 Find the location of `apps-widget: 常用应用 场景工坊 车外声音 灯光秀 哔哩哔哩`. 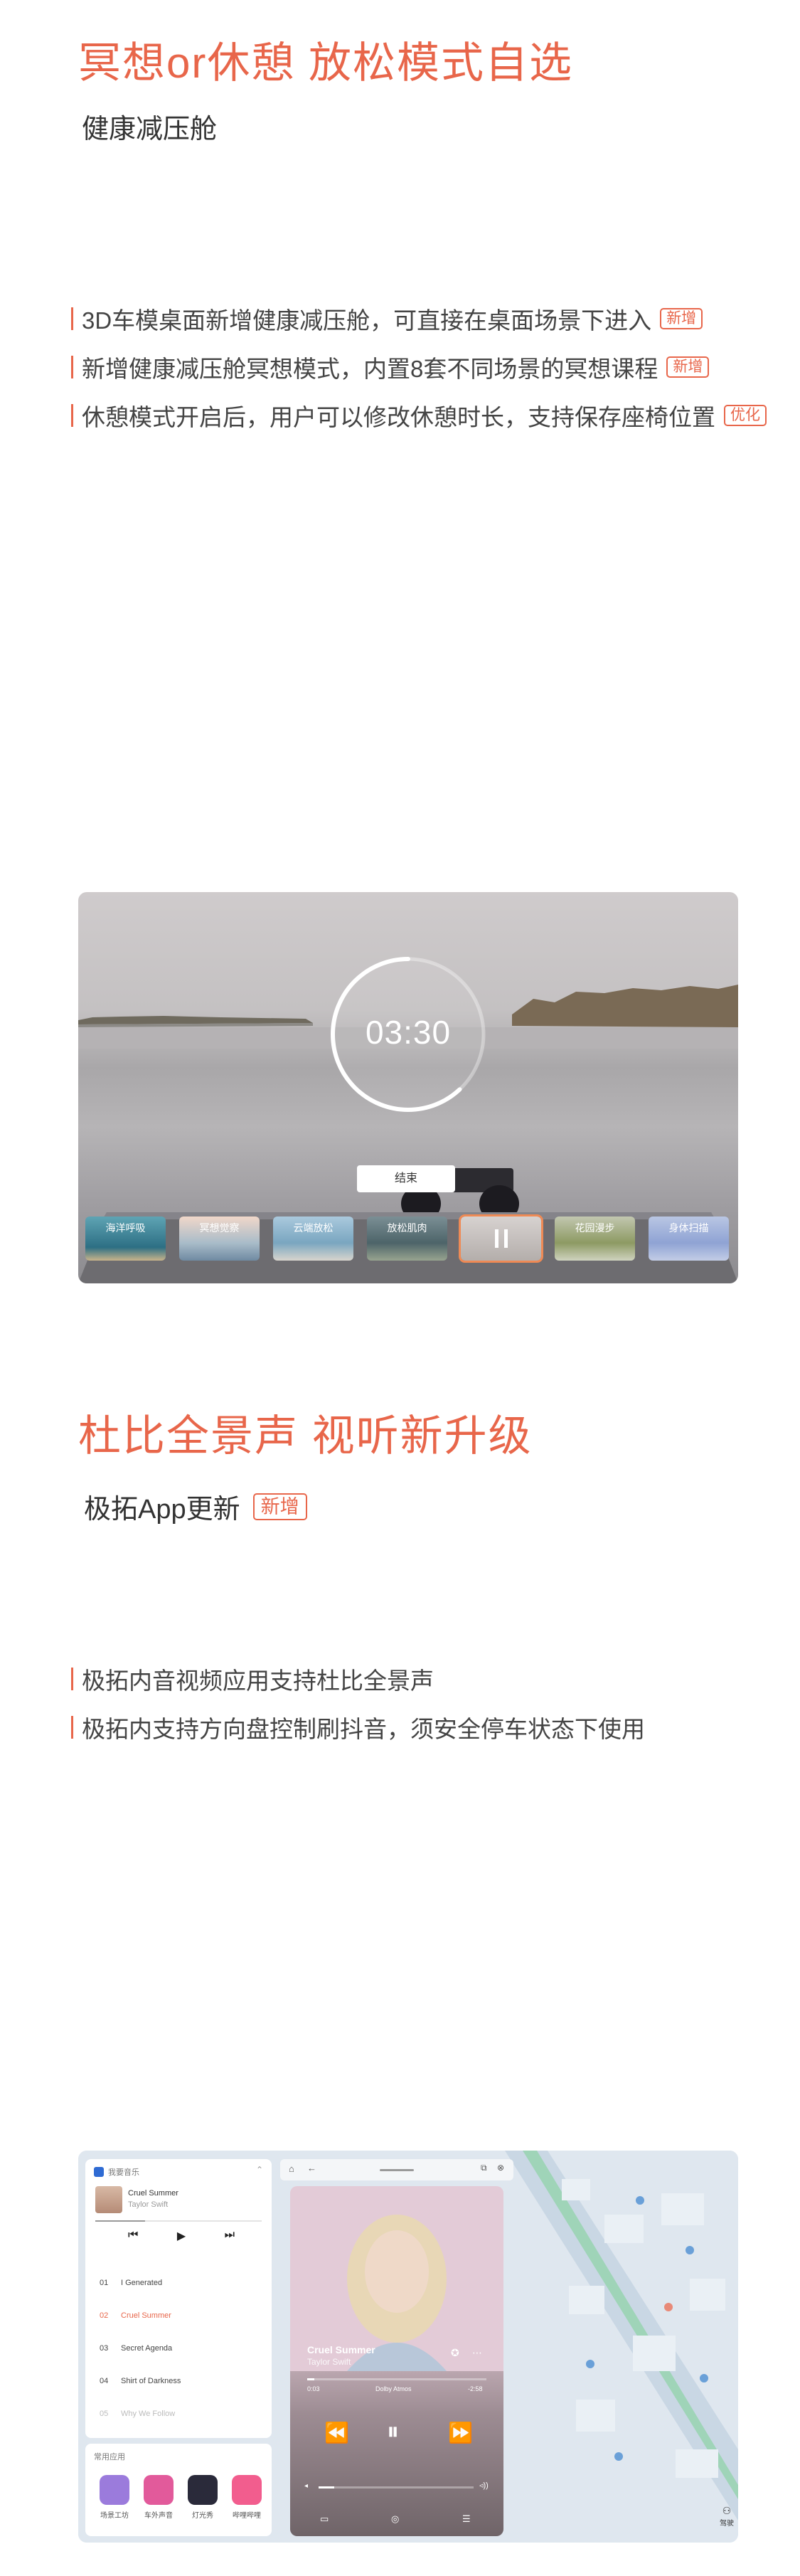

apps-widget: 常用应用 场景工坊 车外声音 灯光秀 哔哩哔哩 is located at coordinates (178, 2490).